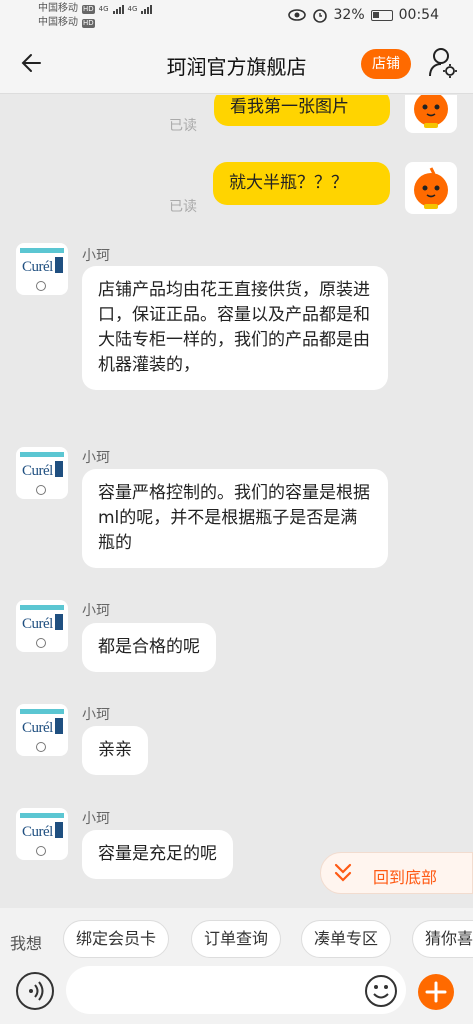 The height and width of the screenshot is (1024, 473). Describe the element at coordinates (442, 939) in the screenshot. I see `quick-chip-guess: 猜你喜` at that location.